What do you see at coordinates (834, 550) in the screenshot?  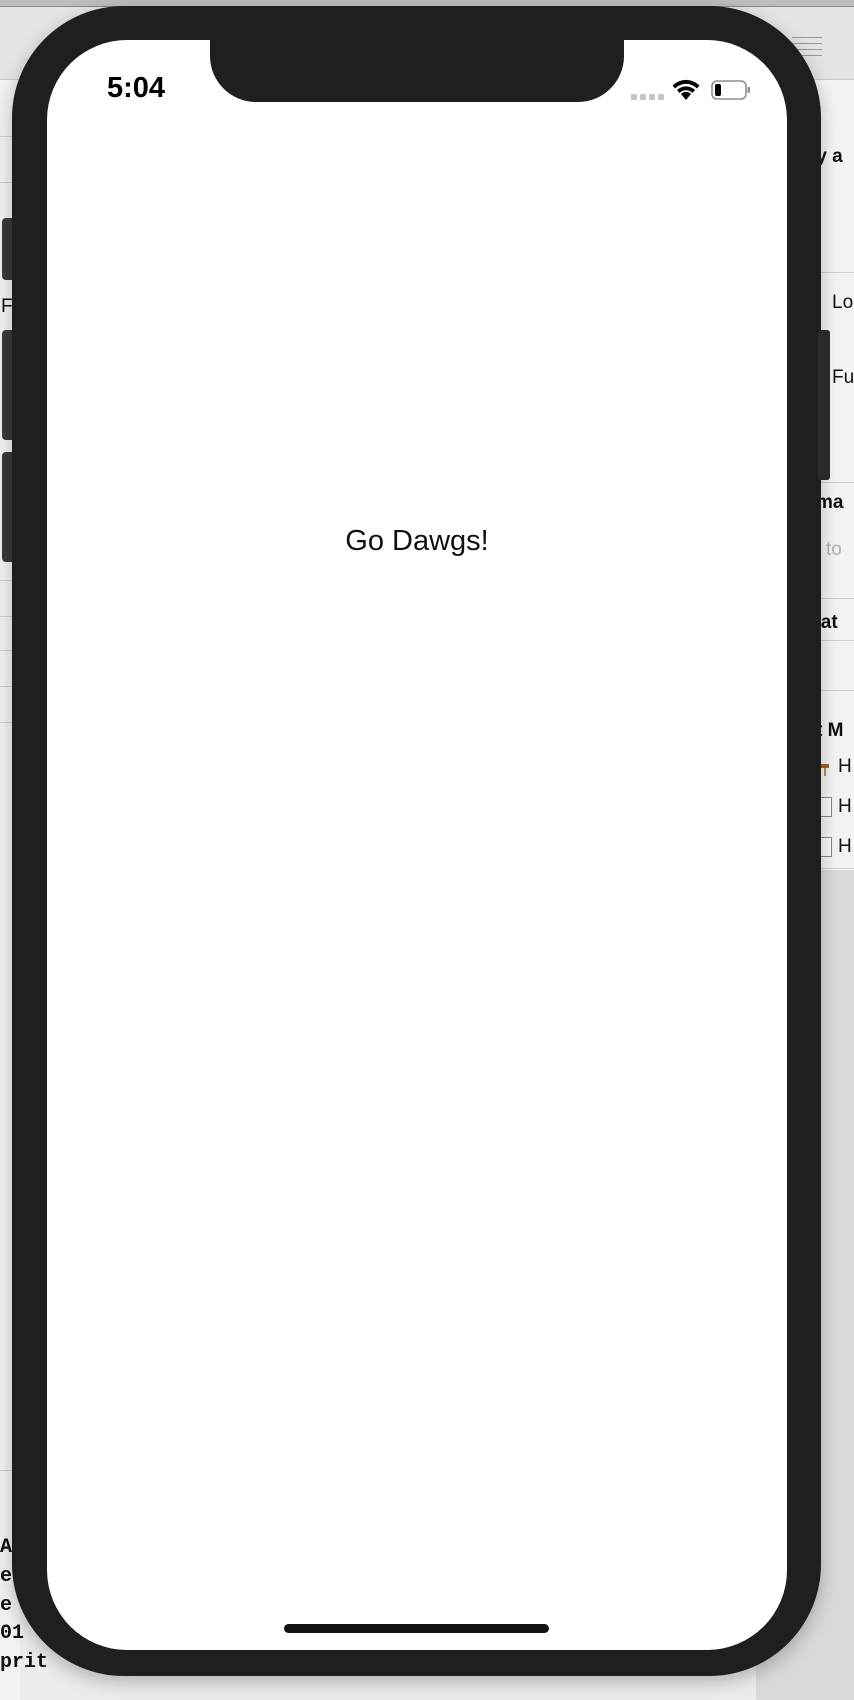 I see `inspector-placeholder: to` at bounding box center [834, 550].